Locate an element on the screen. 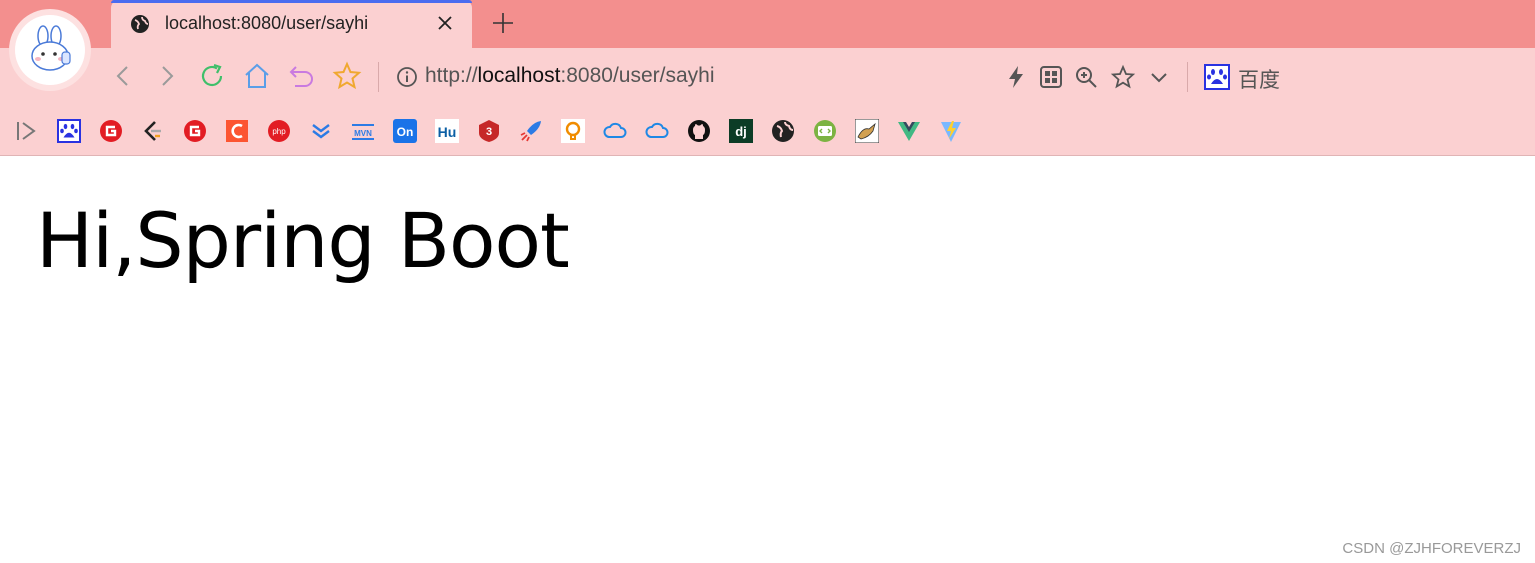 The width and height of the screenshot is (1535, 563). zoom-icon is located at coordinates (1086, 77).